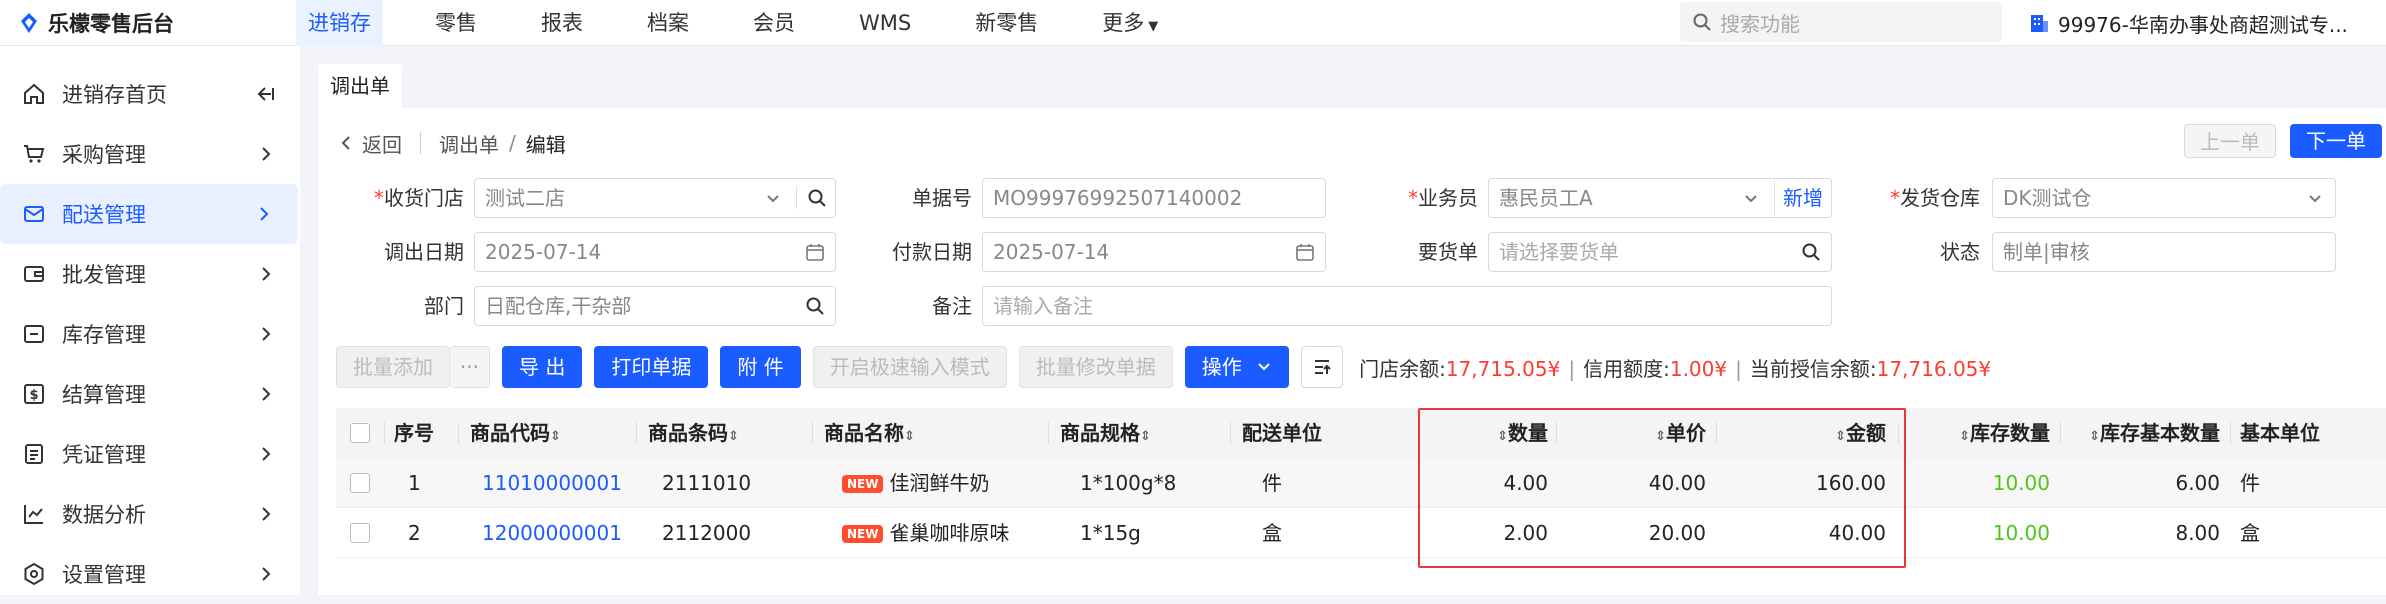  I want to click on collapse-sidebar-icon, so click(266, 96).